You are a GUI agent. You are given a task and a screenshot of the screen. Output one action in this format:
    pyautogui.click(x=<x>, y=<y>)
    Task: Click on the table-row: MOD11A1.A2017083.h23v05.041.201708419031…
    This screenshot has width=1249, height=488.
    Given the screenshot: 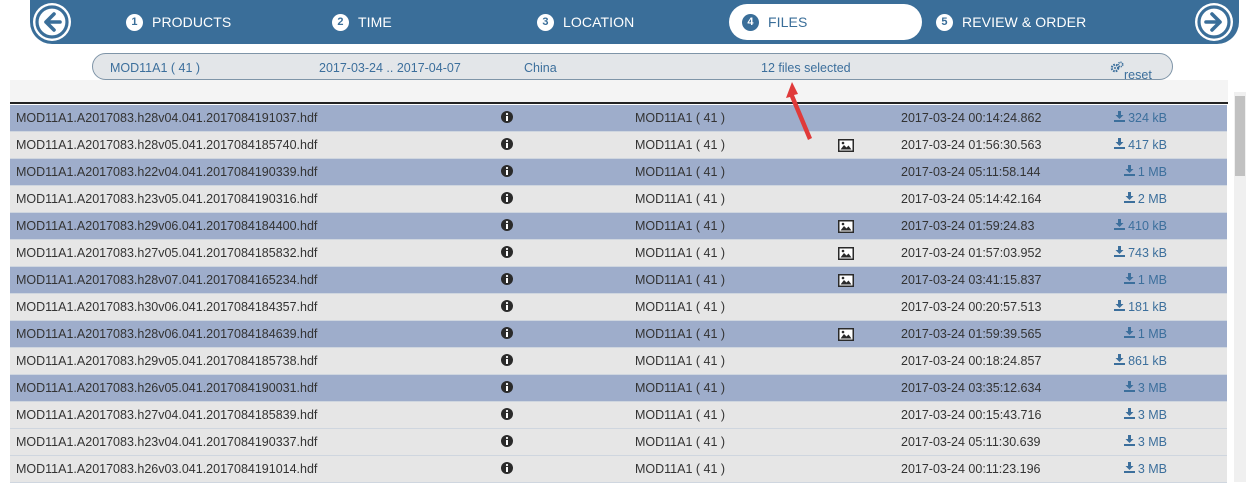 What is the action you would take?
    pyautogui.click(x=618, y=199)
    